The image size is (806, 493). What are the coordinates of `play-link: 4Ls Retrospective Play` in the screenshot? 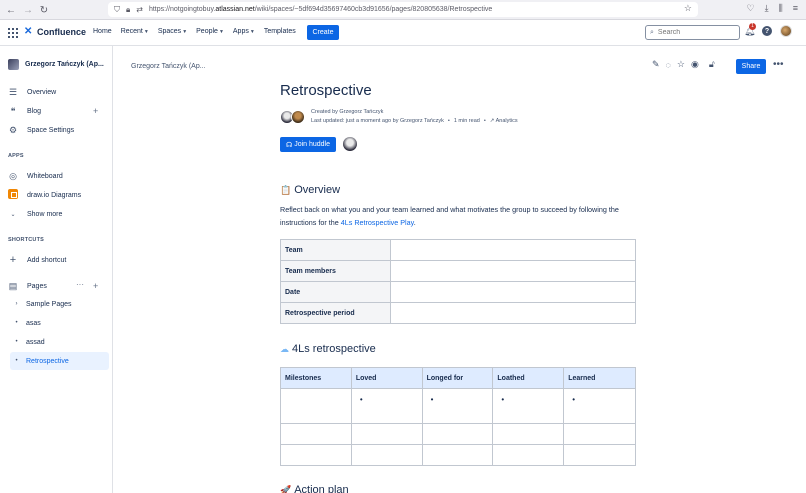 It's located at (377, 222).